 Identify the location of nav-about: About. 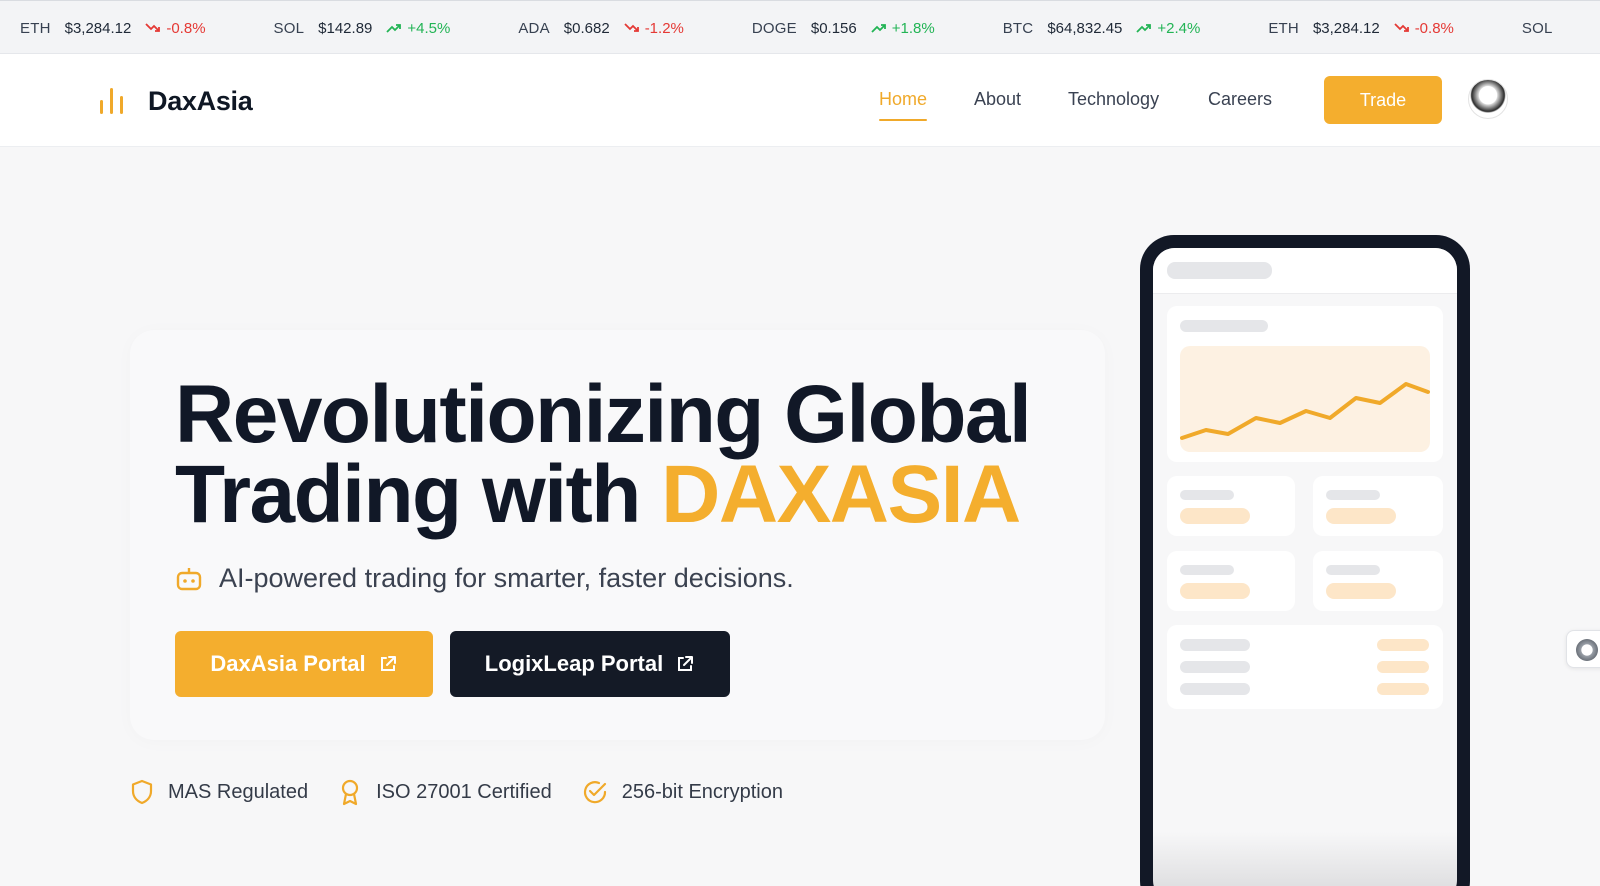
(997, 103).